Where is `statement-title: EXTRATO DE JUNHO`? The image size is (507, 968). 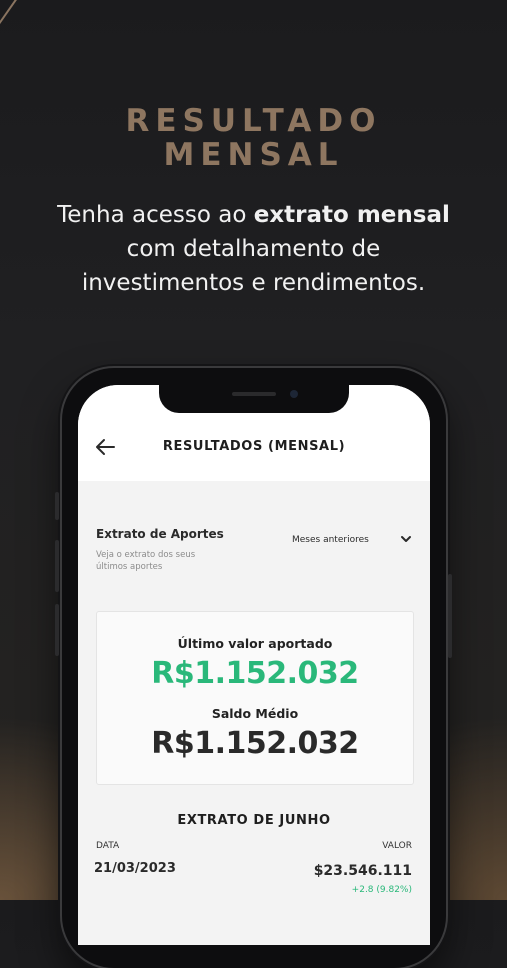 statement-title: EXTRATO DE JUNHO is located at coordinates (254, 820).